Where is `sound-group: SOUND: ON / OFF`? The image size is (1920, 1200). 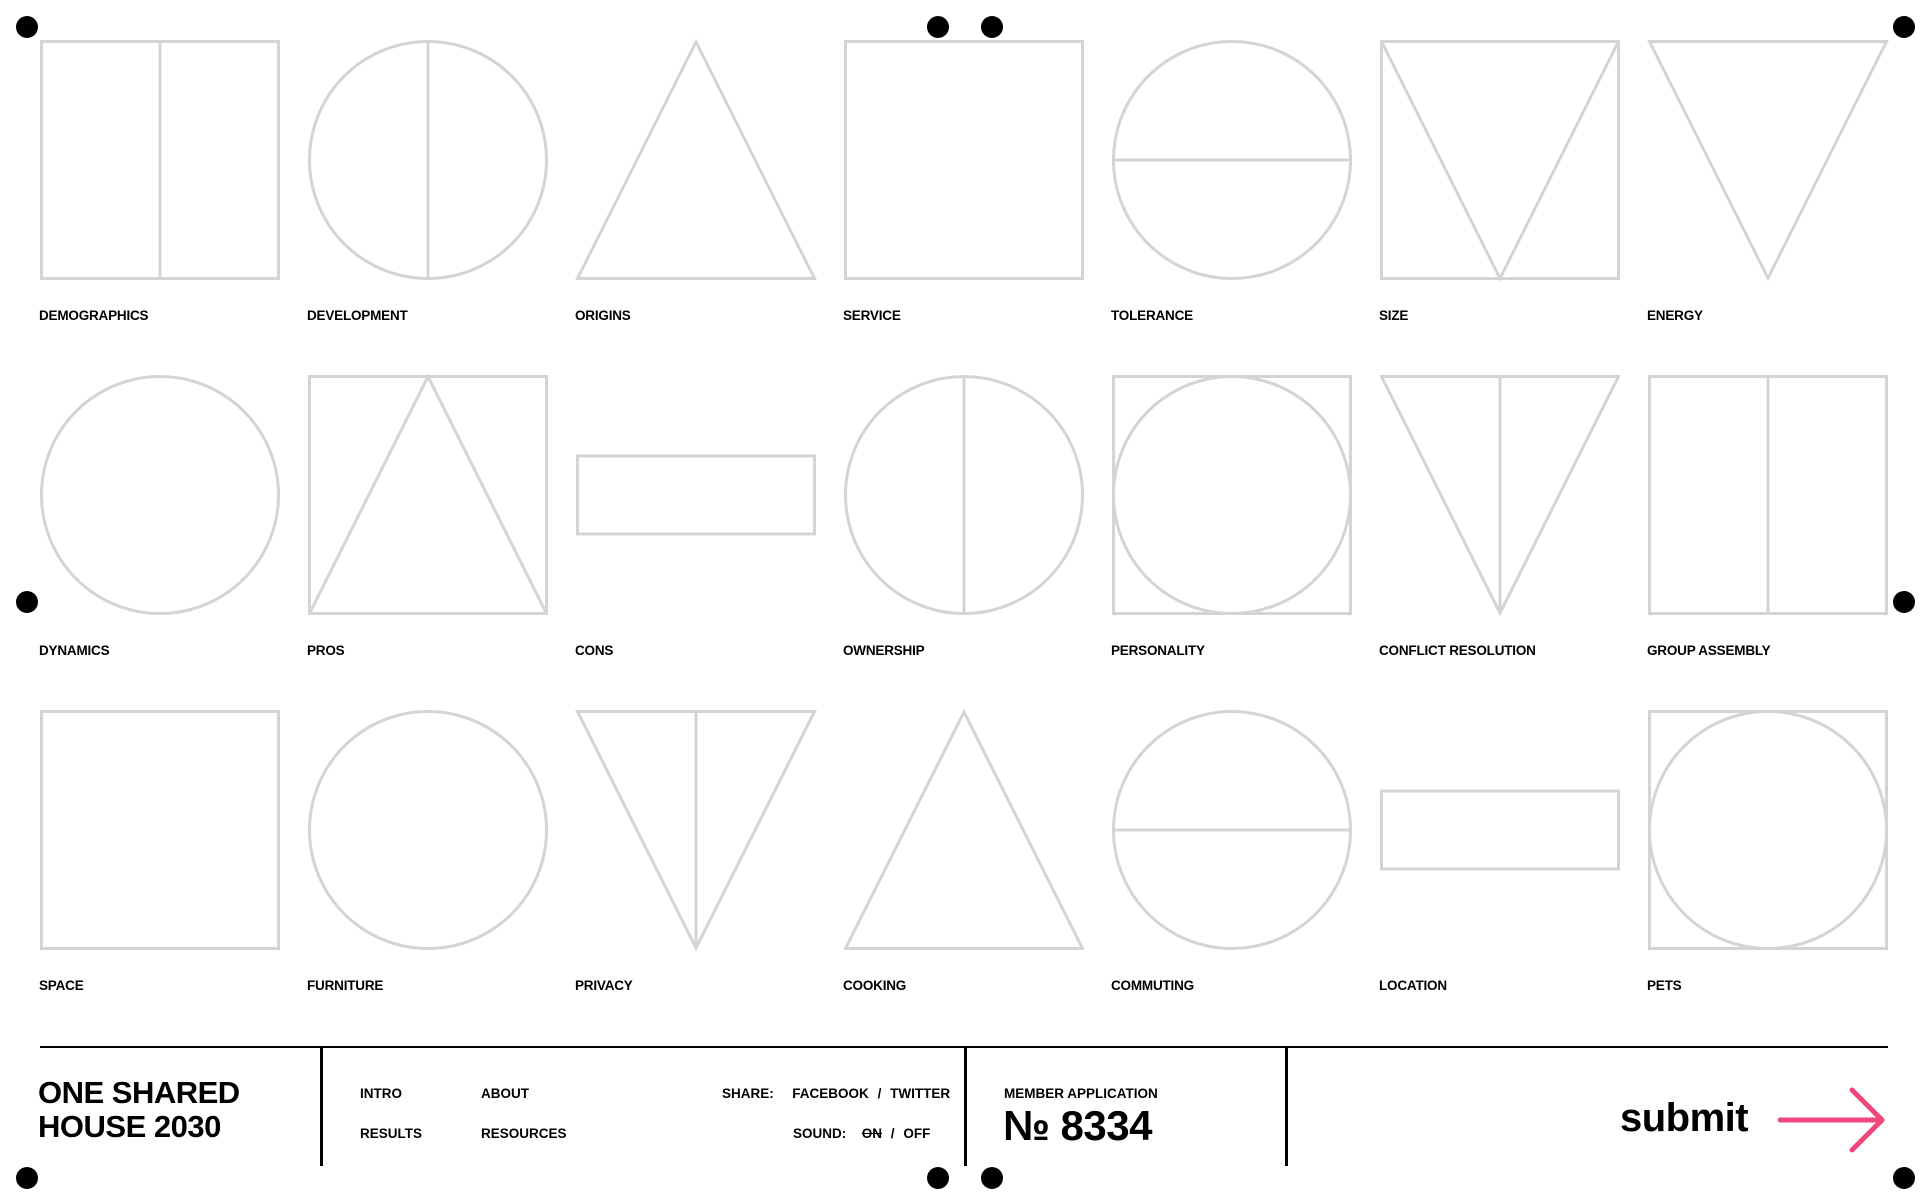
sound-group: SOUND: ON / OFF is located at coordinates (861, 1133).